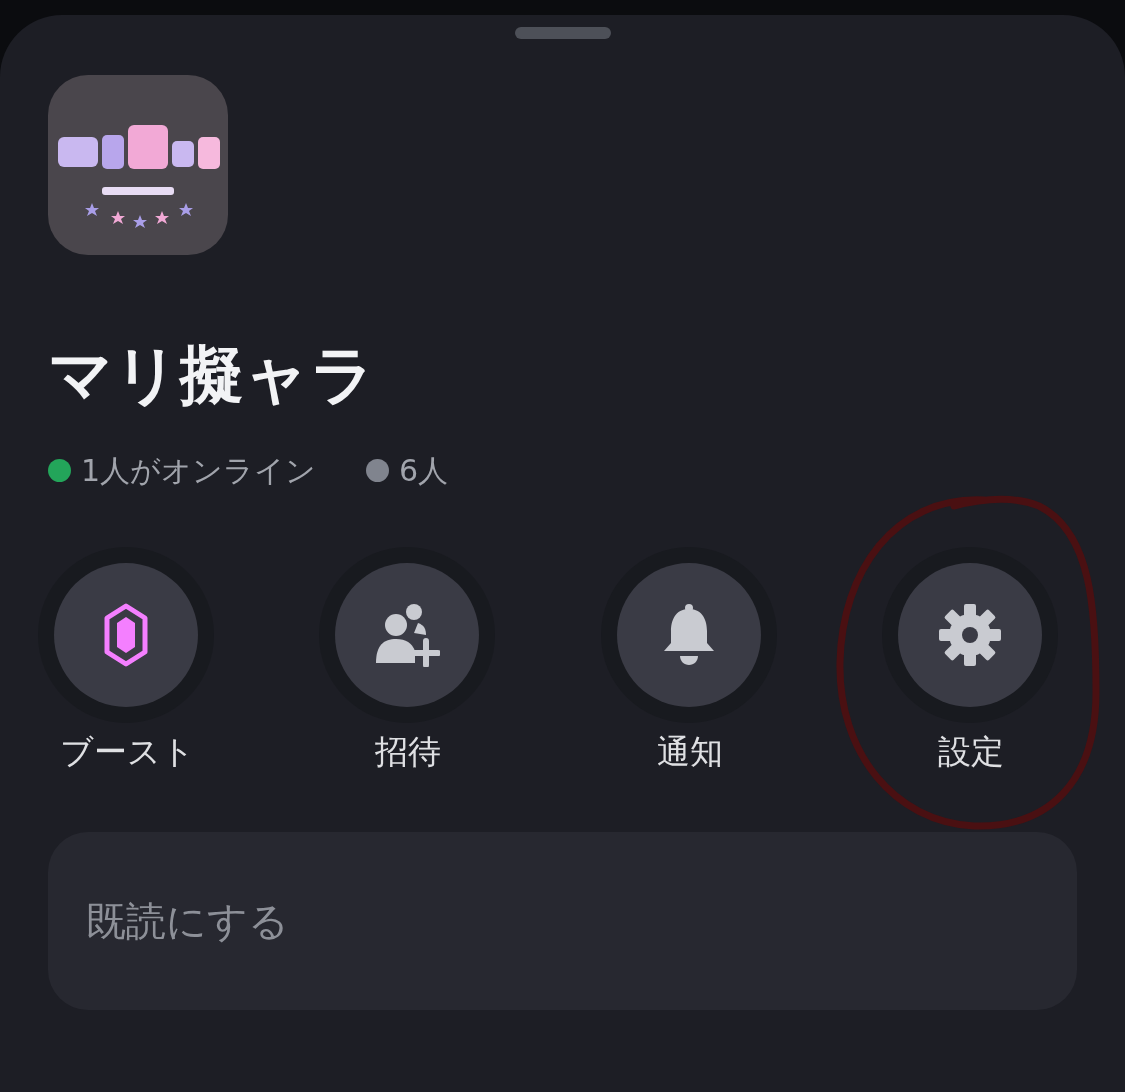 The width and height of the screenshot is (1125, 1092). What do you see at coordinates (126, 634) in the screenshot?
I see `gem-icon` at bounding box center [126, 634].